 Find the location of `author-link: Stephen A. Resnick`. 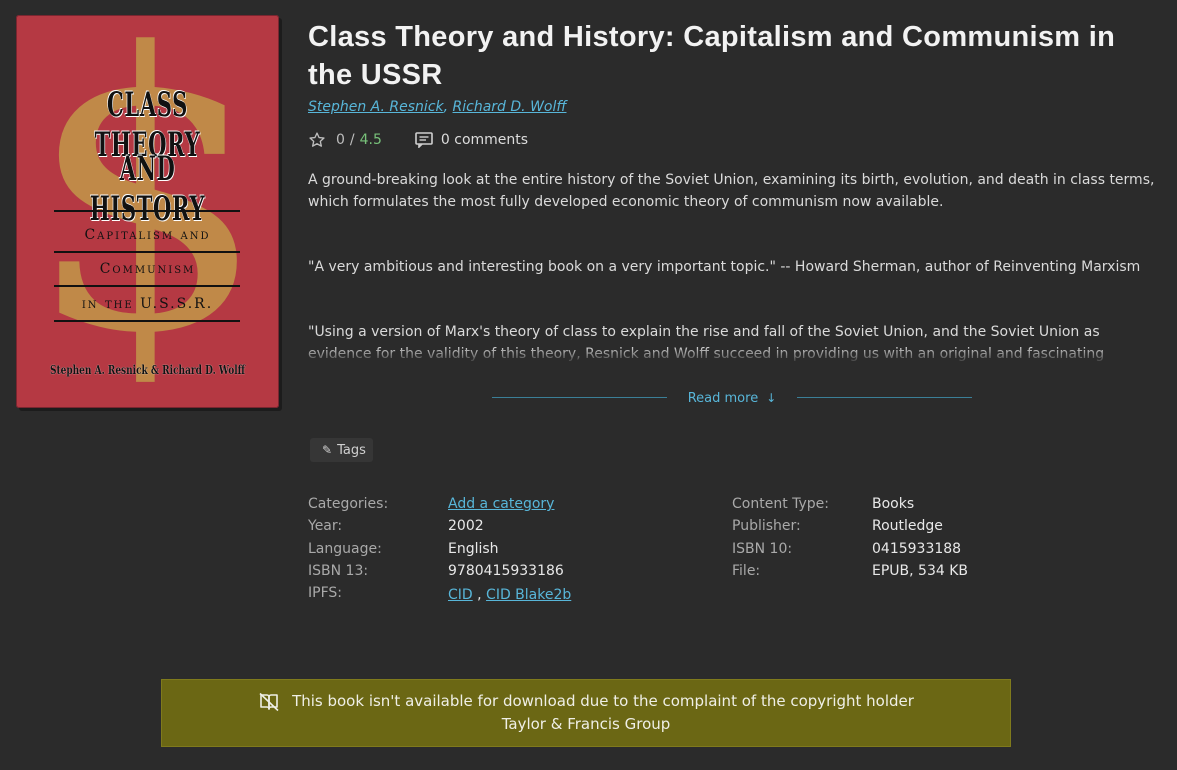

author-link: Stephen A. Resnick is located at coordinates (376, 107).